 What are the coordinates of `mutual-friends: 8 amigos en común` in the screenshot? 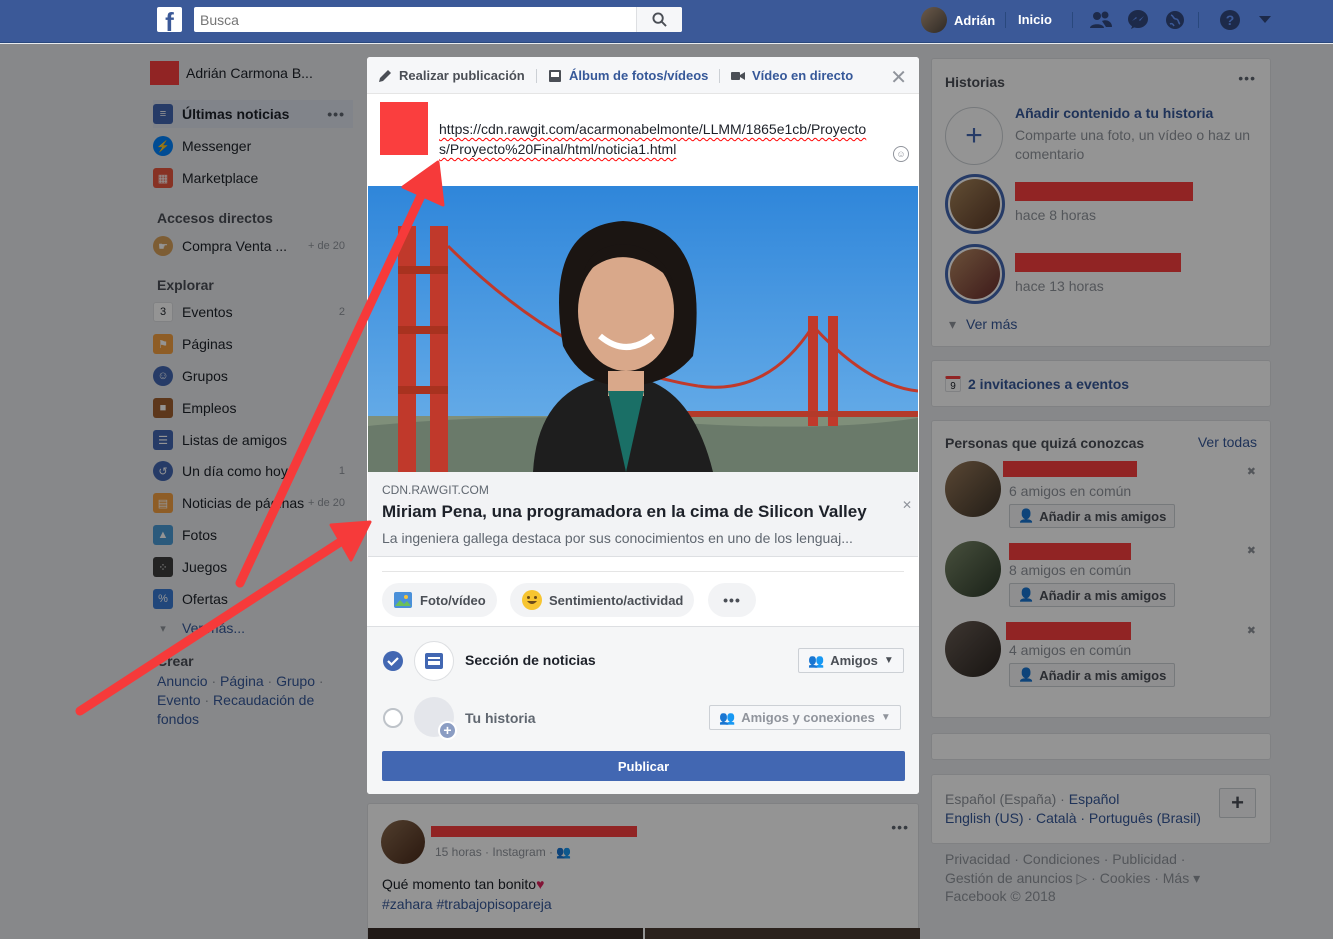 It's located at (1070, 570).